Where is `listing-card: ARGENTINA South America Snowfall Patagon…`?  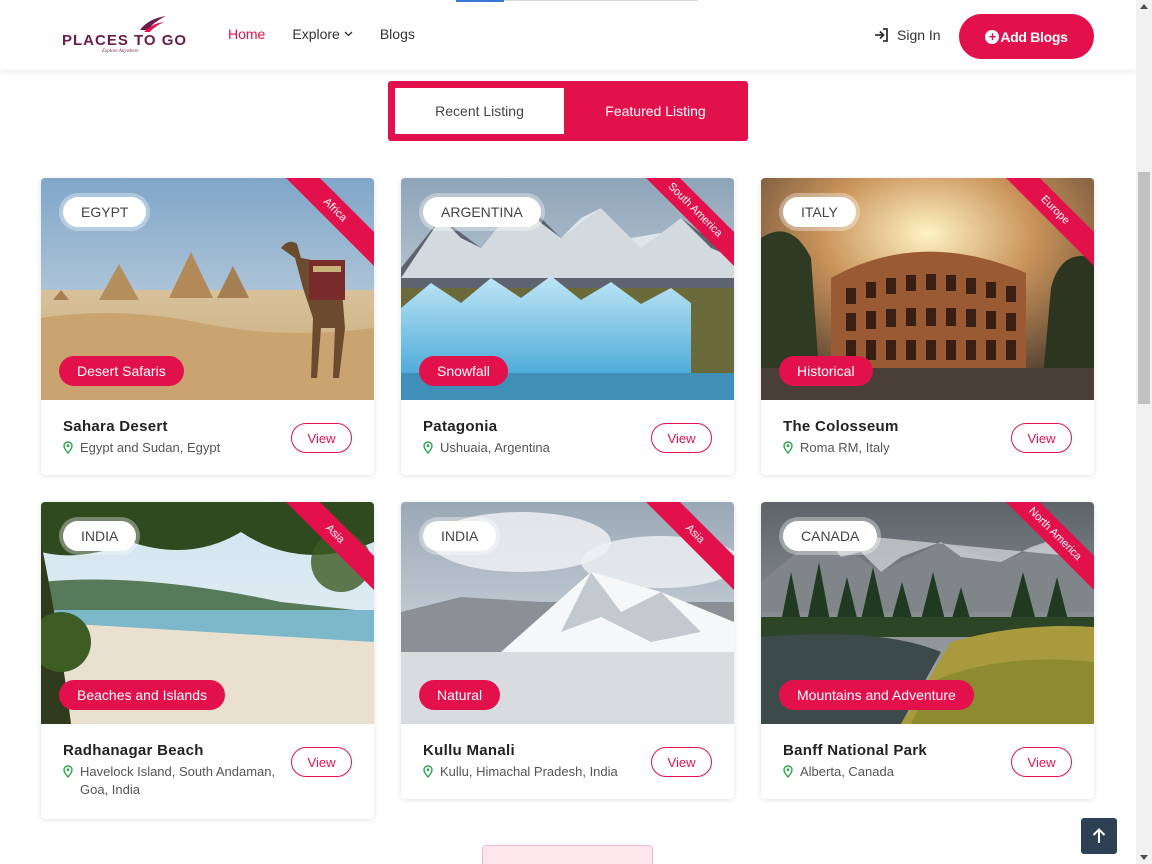
listing-card: ARGENTINA South America Snowfall Patagon… is located at coordinates (567, 326).